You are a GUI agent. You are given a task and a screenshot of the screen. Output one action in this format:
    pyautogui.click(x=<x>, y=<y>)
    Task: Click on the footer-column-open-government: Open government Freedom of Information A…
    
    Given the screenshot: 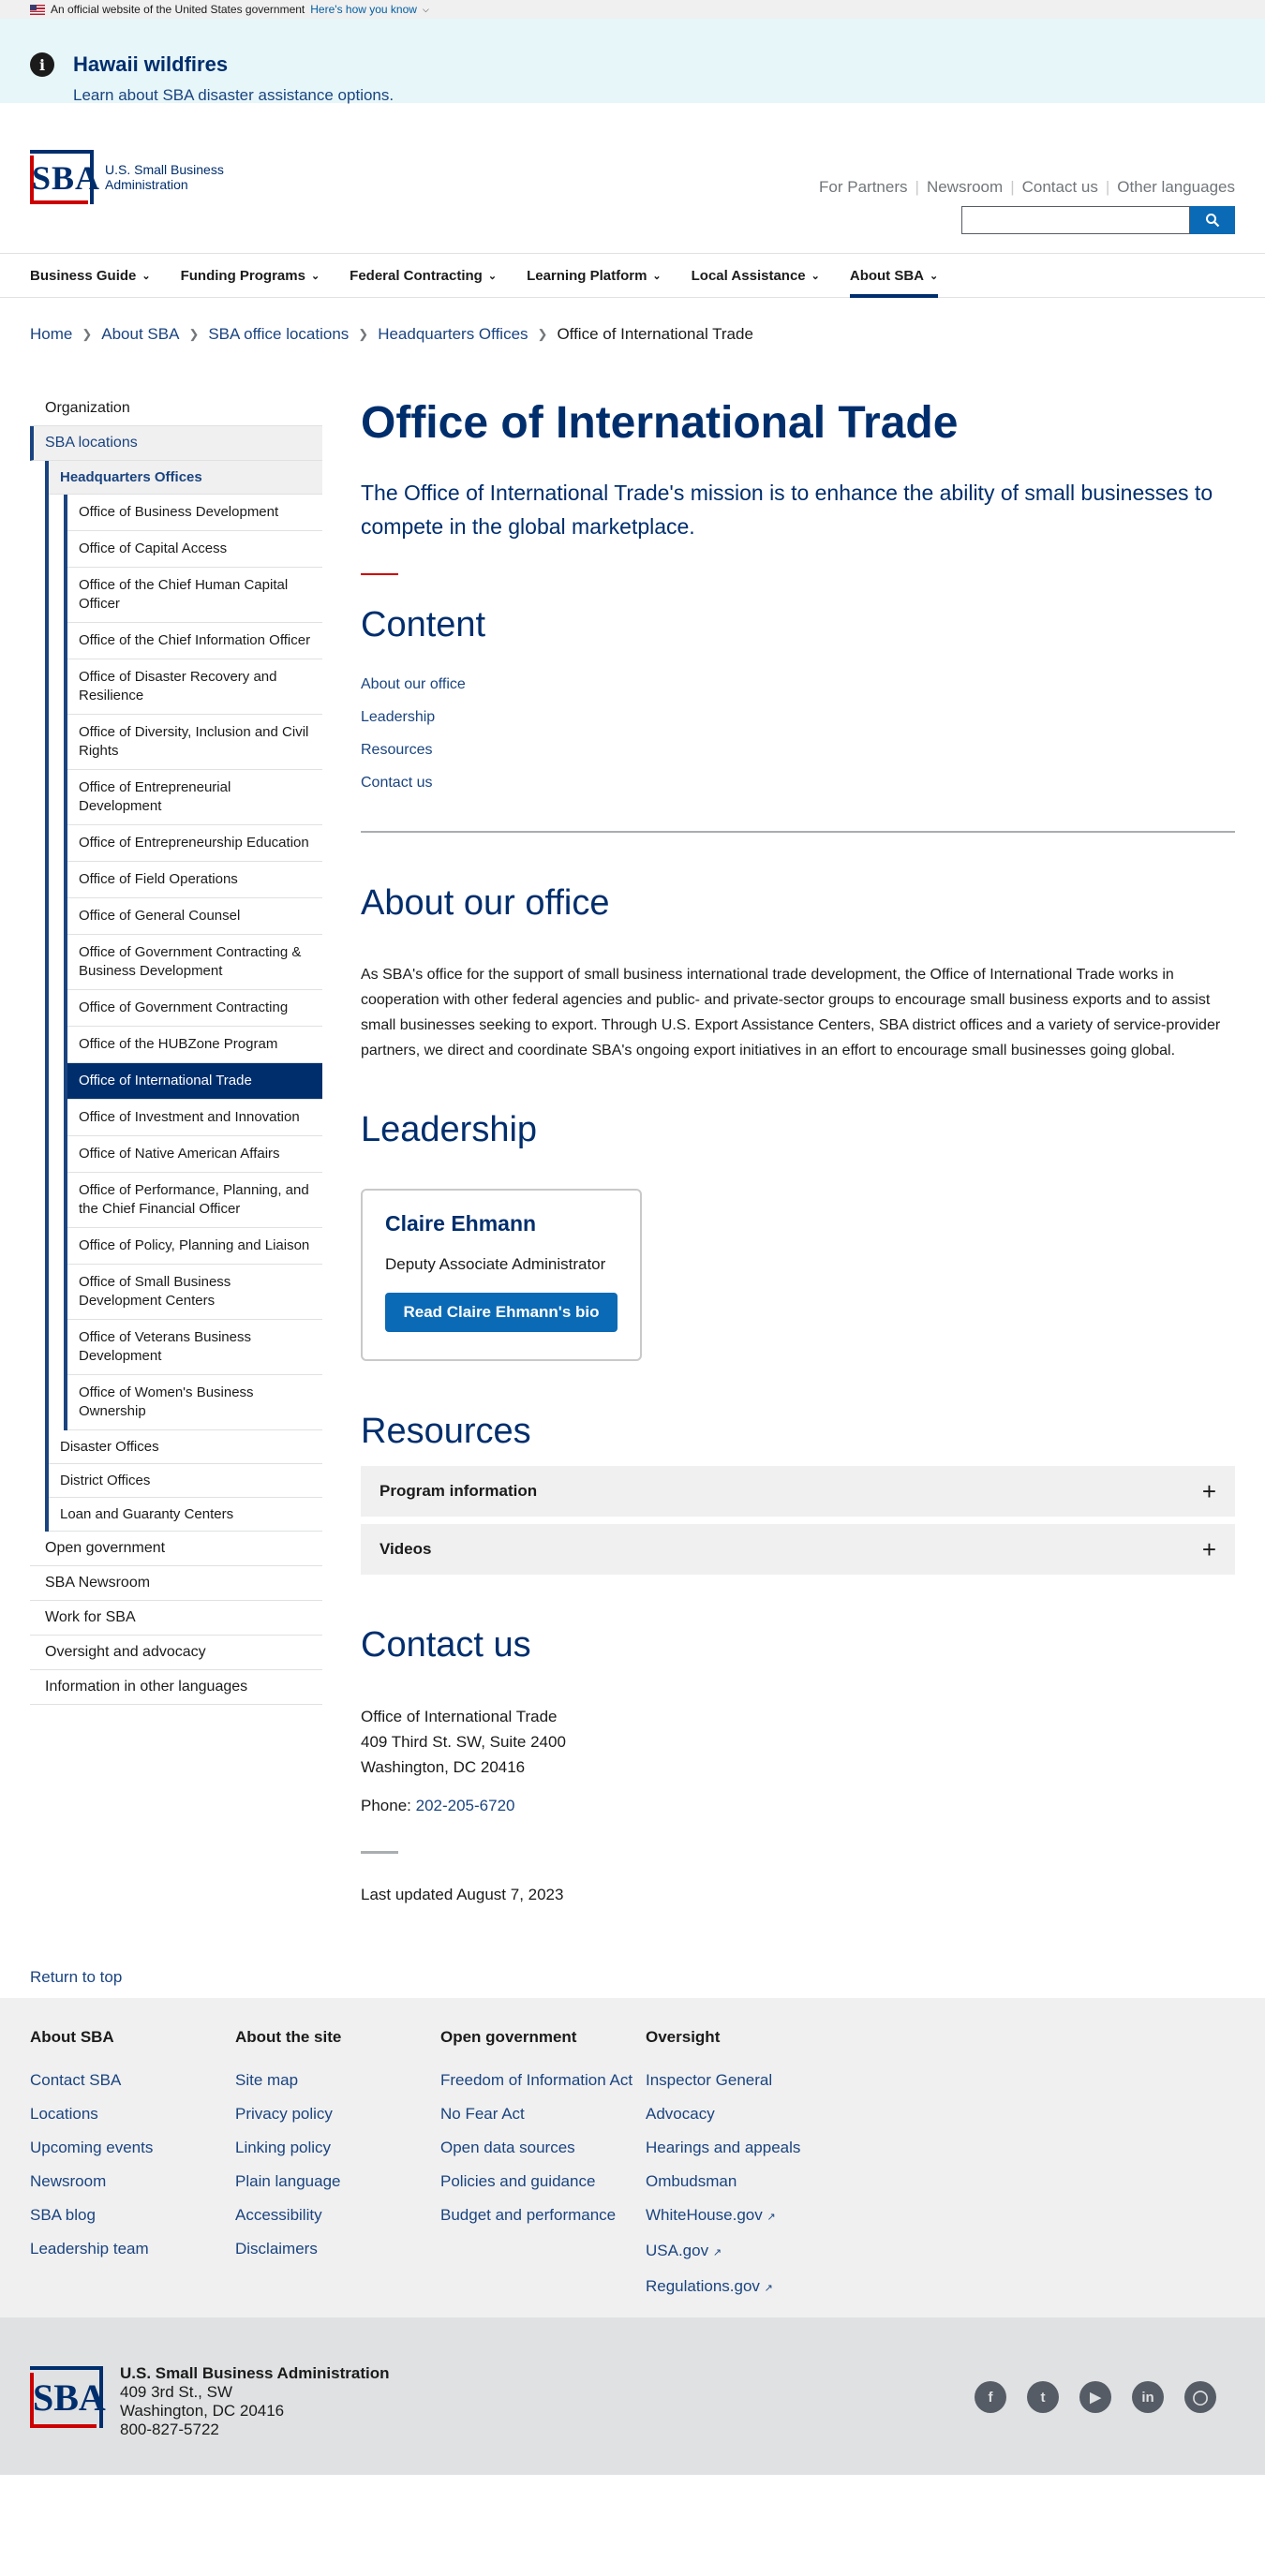 What is the action you would take?
    pyautogui.click(x=543, y=2172)
    